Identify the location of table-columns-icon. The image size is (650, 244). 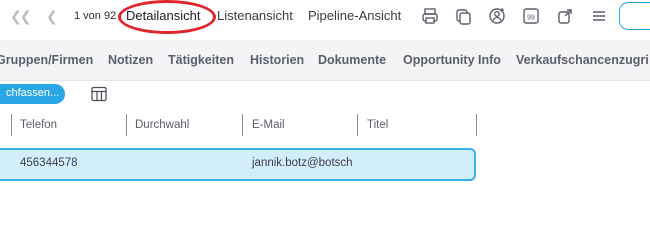
(99, 94).